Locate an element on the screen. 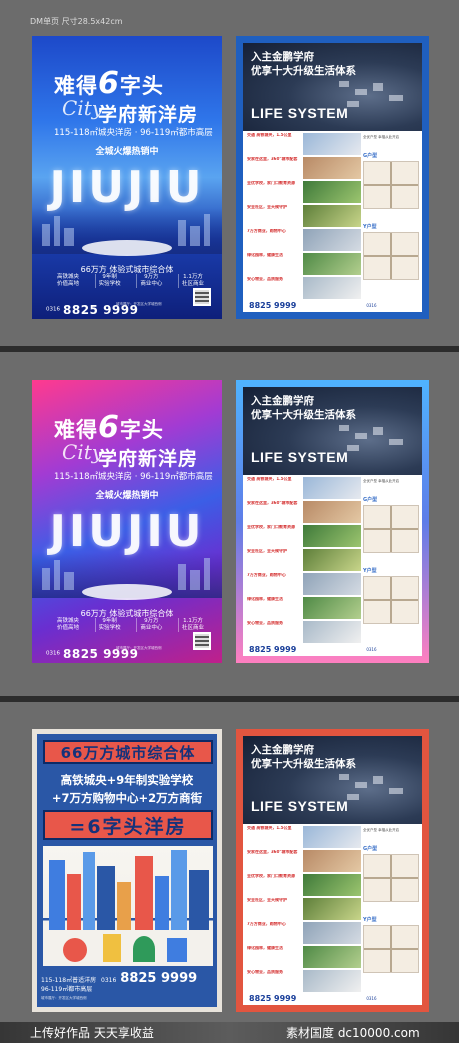 Image resolution: width=459 pixels, height=1043 pixels. banner-six: =6字头洋房 is located at coordinates (128, 825).